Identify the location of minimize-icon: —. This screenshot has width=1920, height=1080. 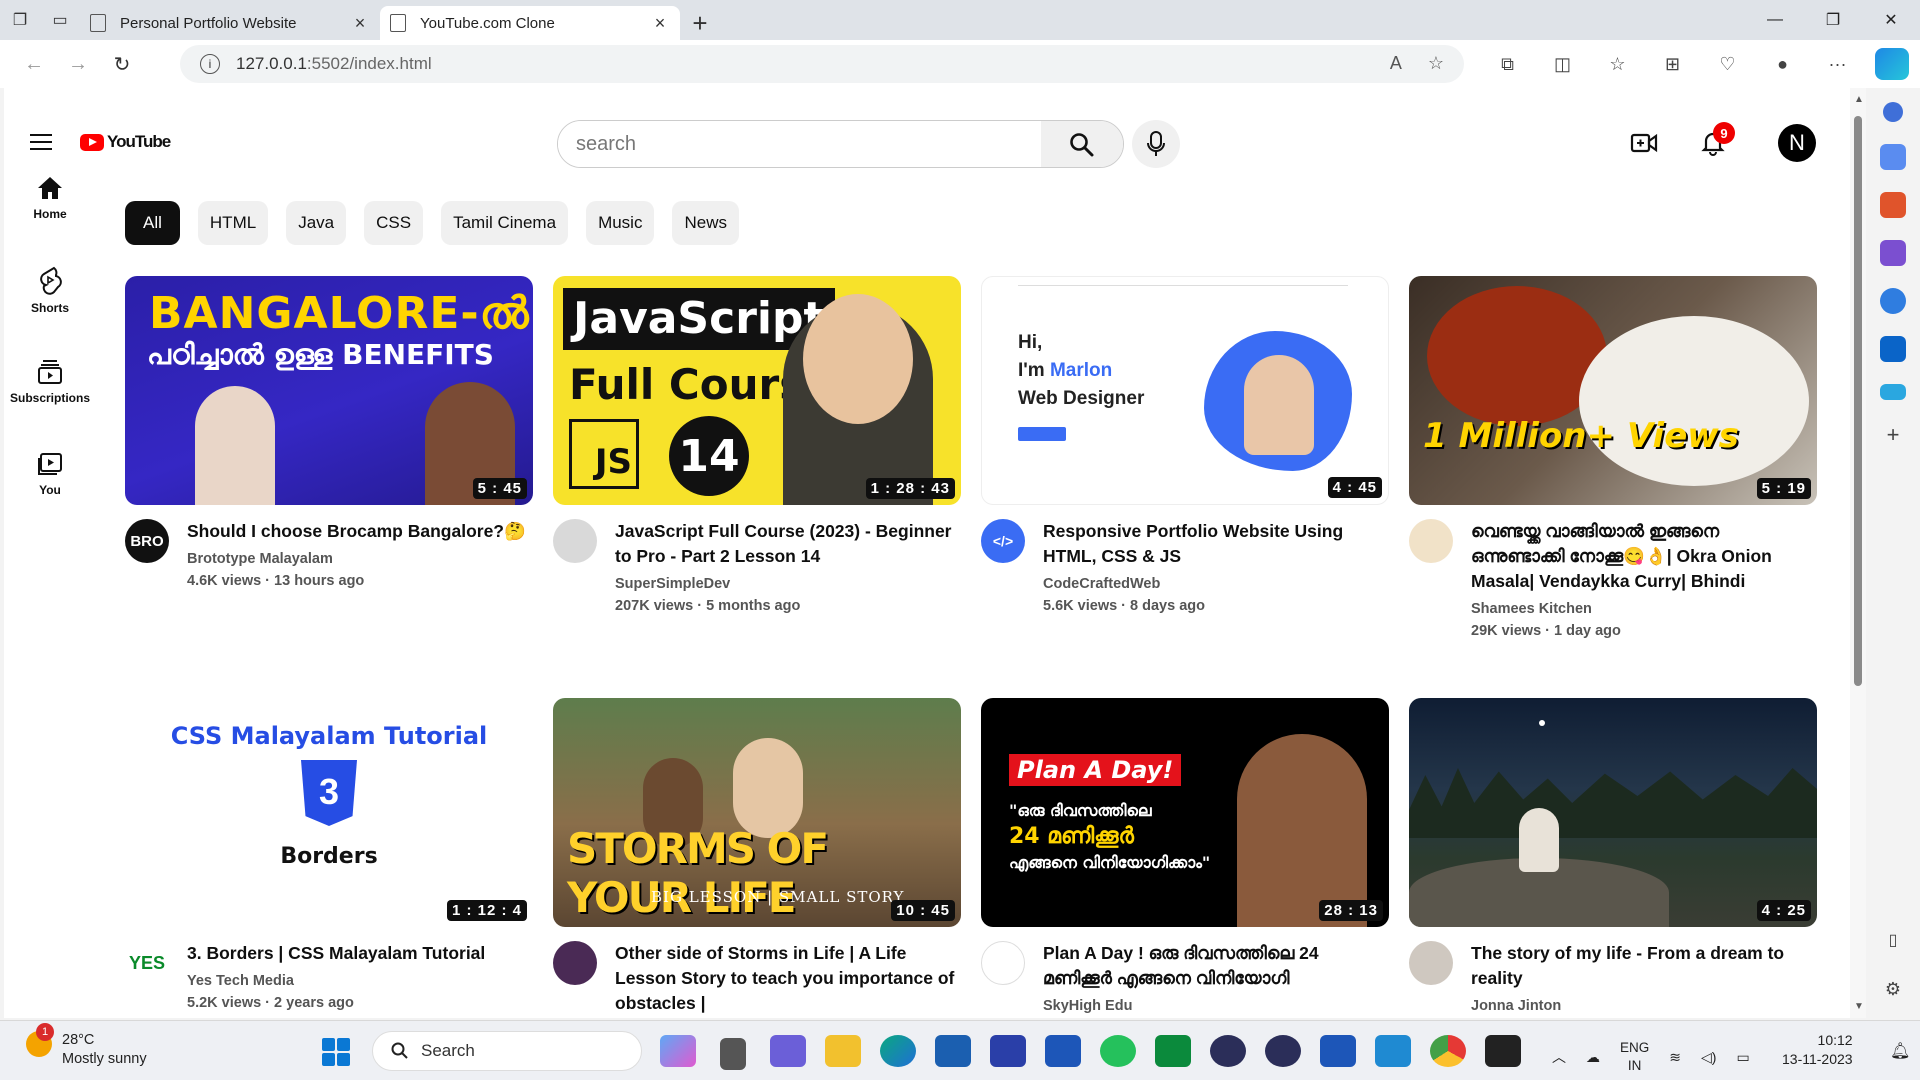
(1775, 20).